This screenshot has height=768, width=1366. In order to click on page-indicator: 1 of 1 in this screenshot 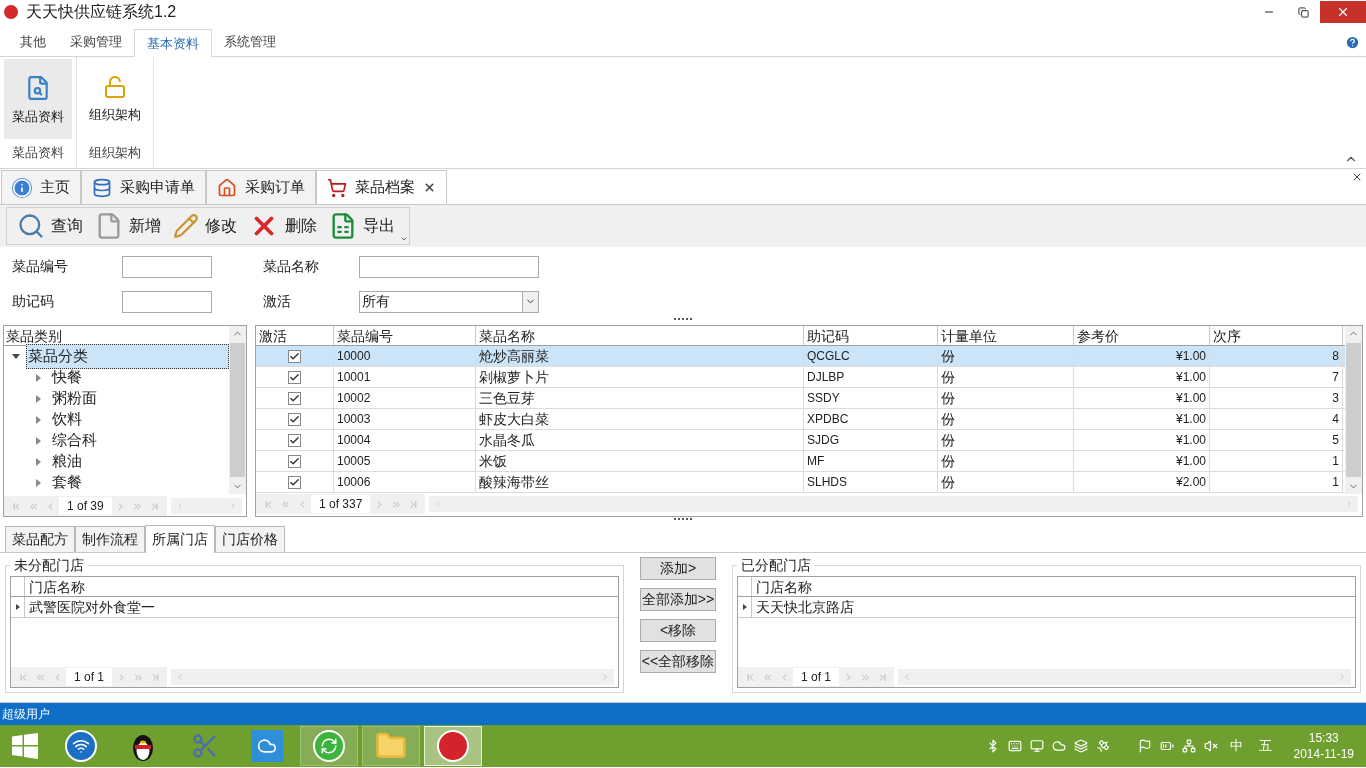, I will do `click(89, 677)`.